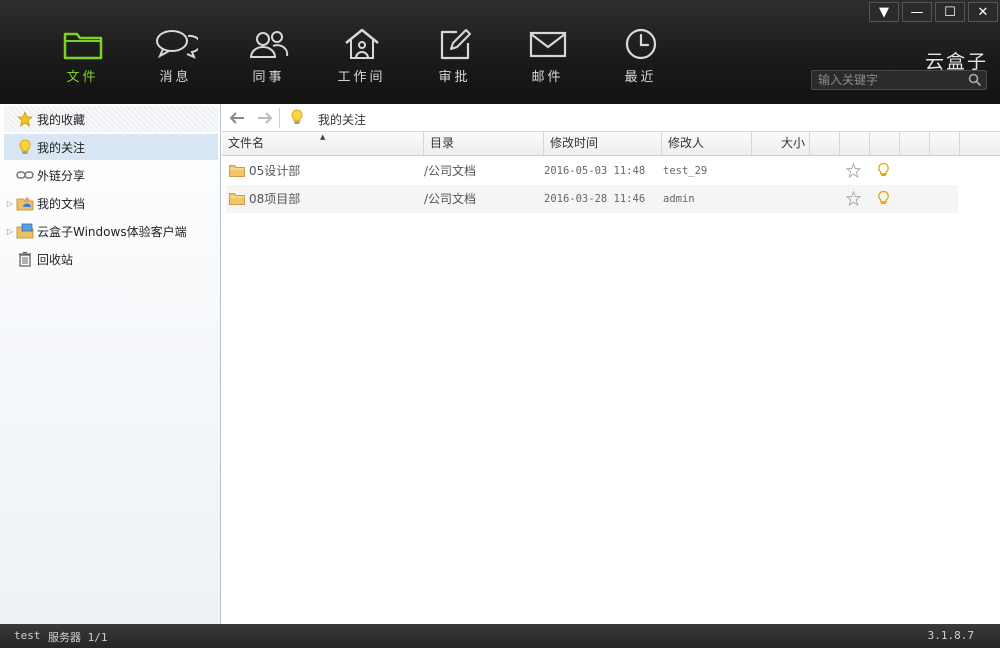 Image resolution: width=1000 pixels, height=648 pixels. I want to click on close-button: ✕, so click(983, 12).